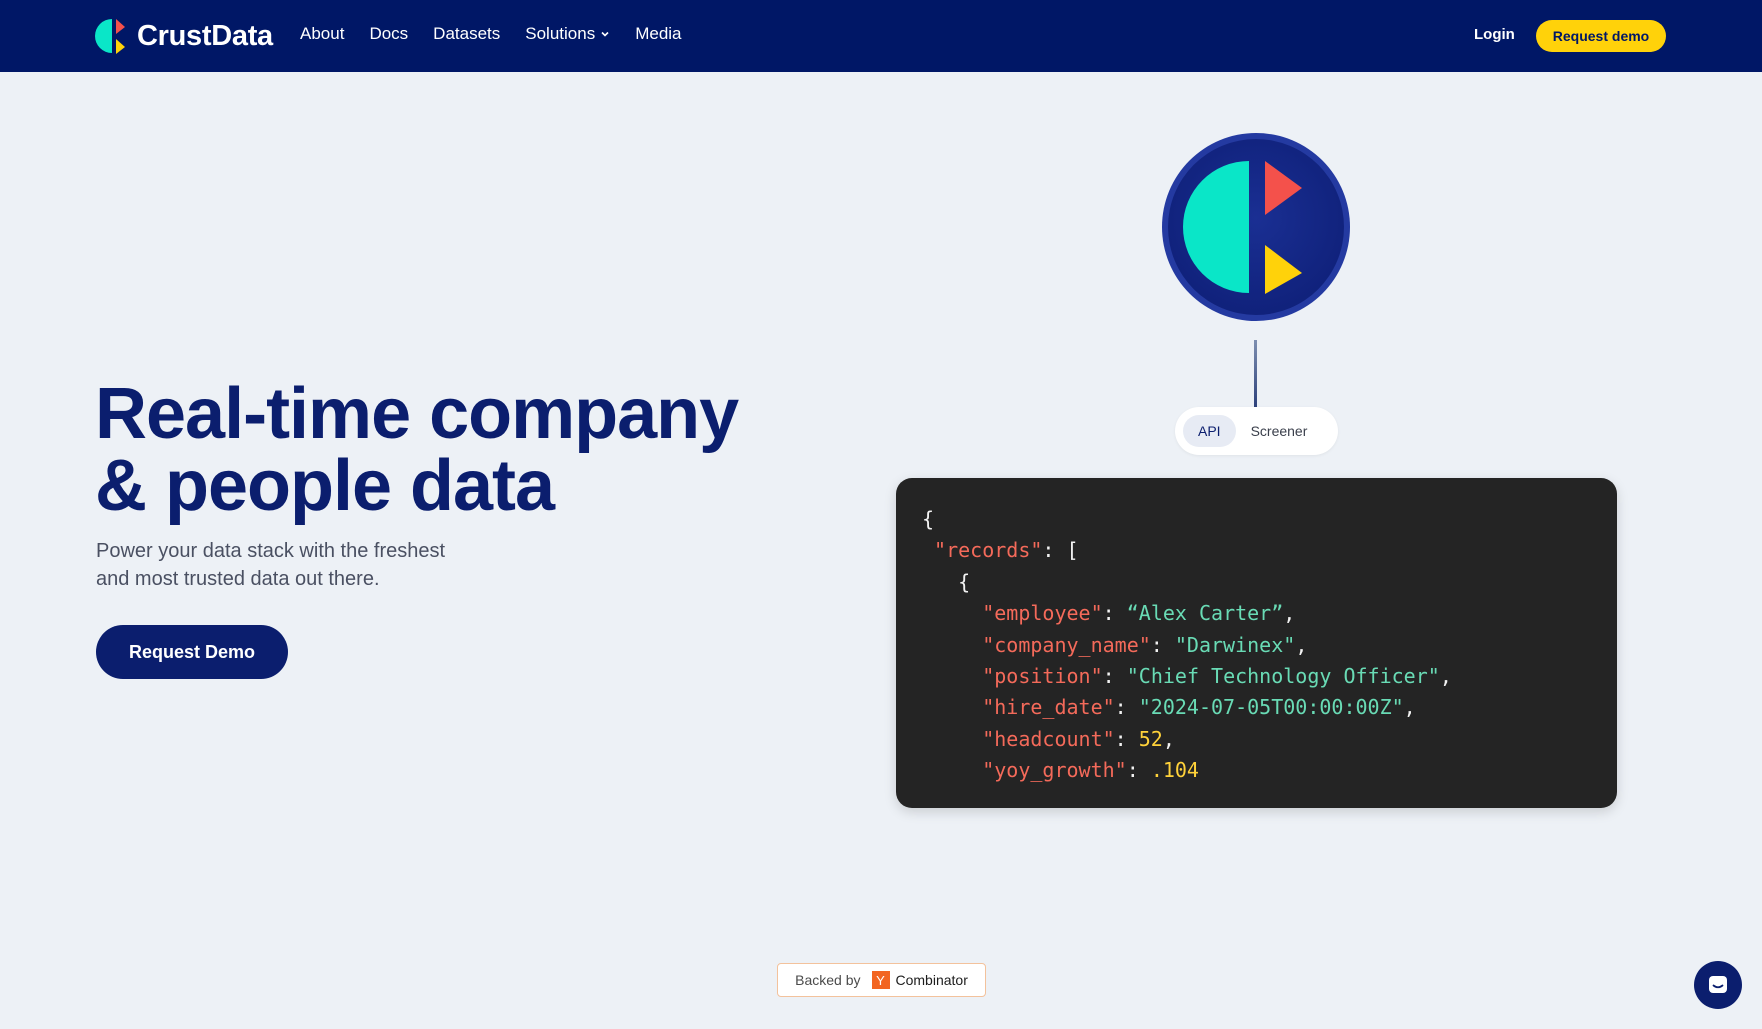  What do you see at coordinates (1256, 227) in the screenshot?
I see `crustdata-large-logo-icon` at bounding box center [1256, 227].